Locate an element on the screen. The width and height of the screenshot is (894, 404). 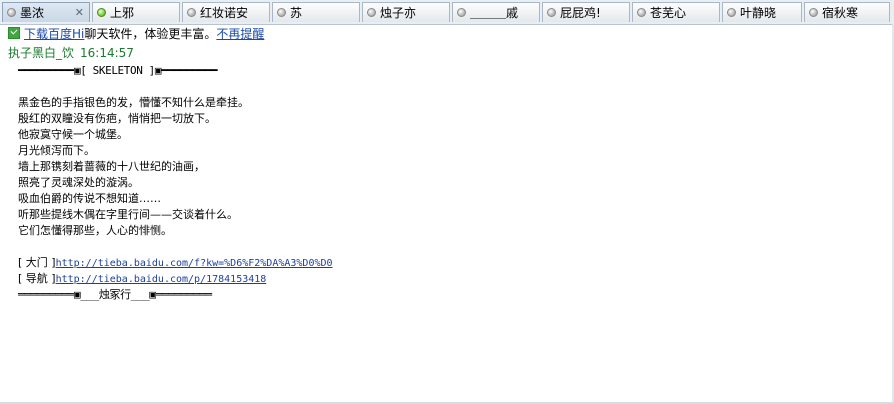
tab-label: 墨浓 is located at coordinates (32, 13).